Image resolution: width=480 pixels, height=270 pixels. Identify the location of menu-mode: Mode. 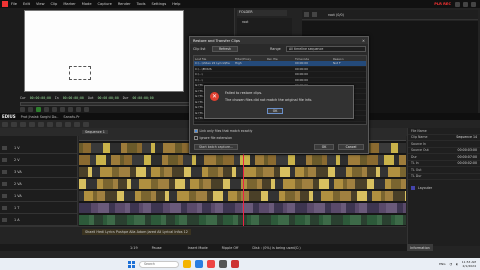
(87, 4).